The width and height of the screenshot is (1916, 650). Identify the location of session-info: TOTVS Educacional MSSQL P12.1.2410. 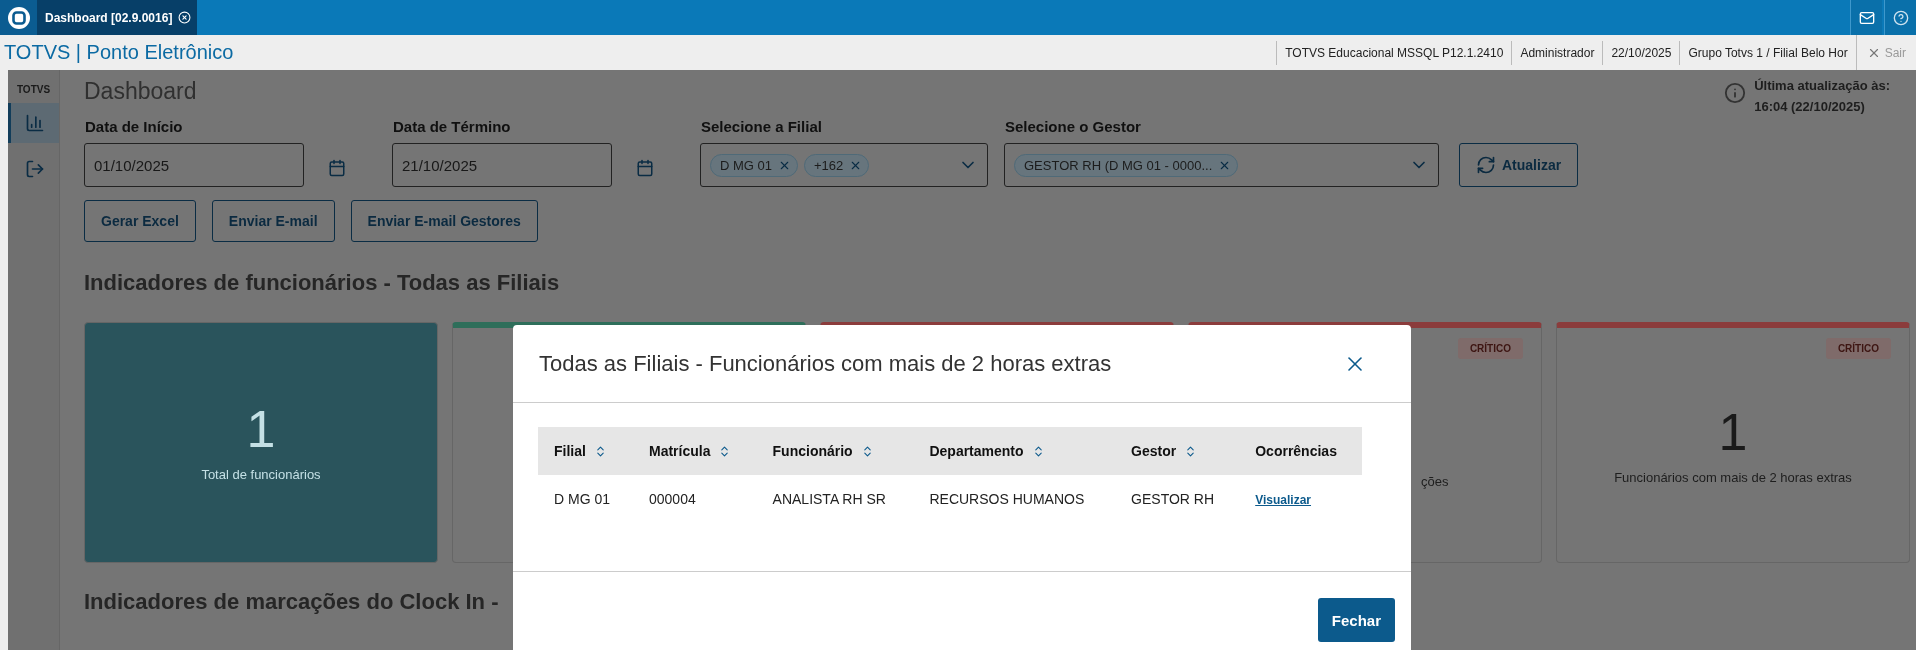
(1394, 52).